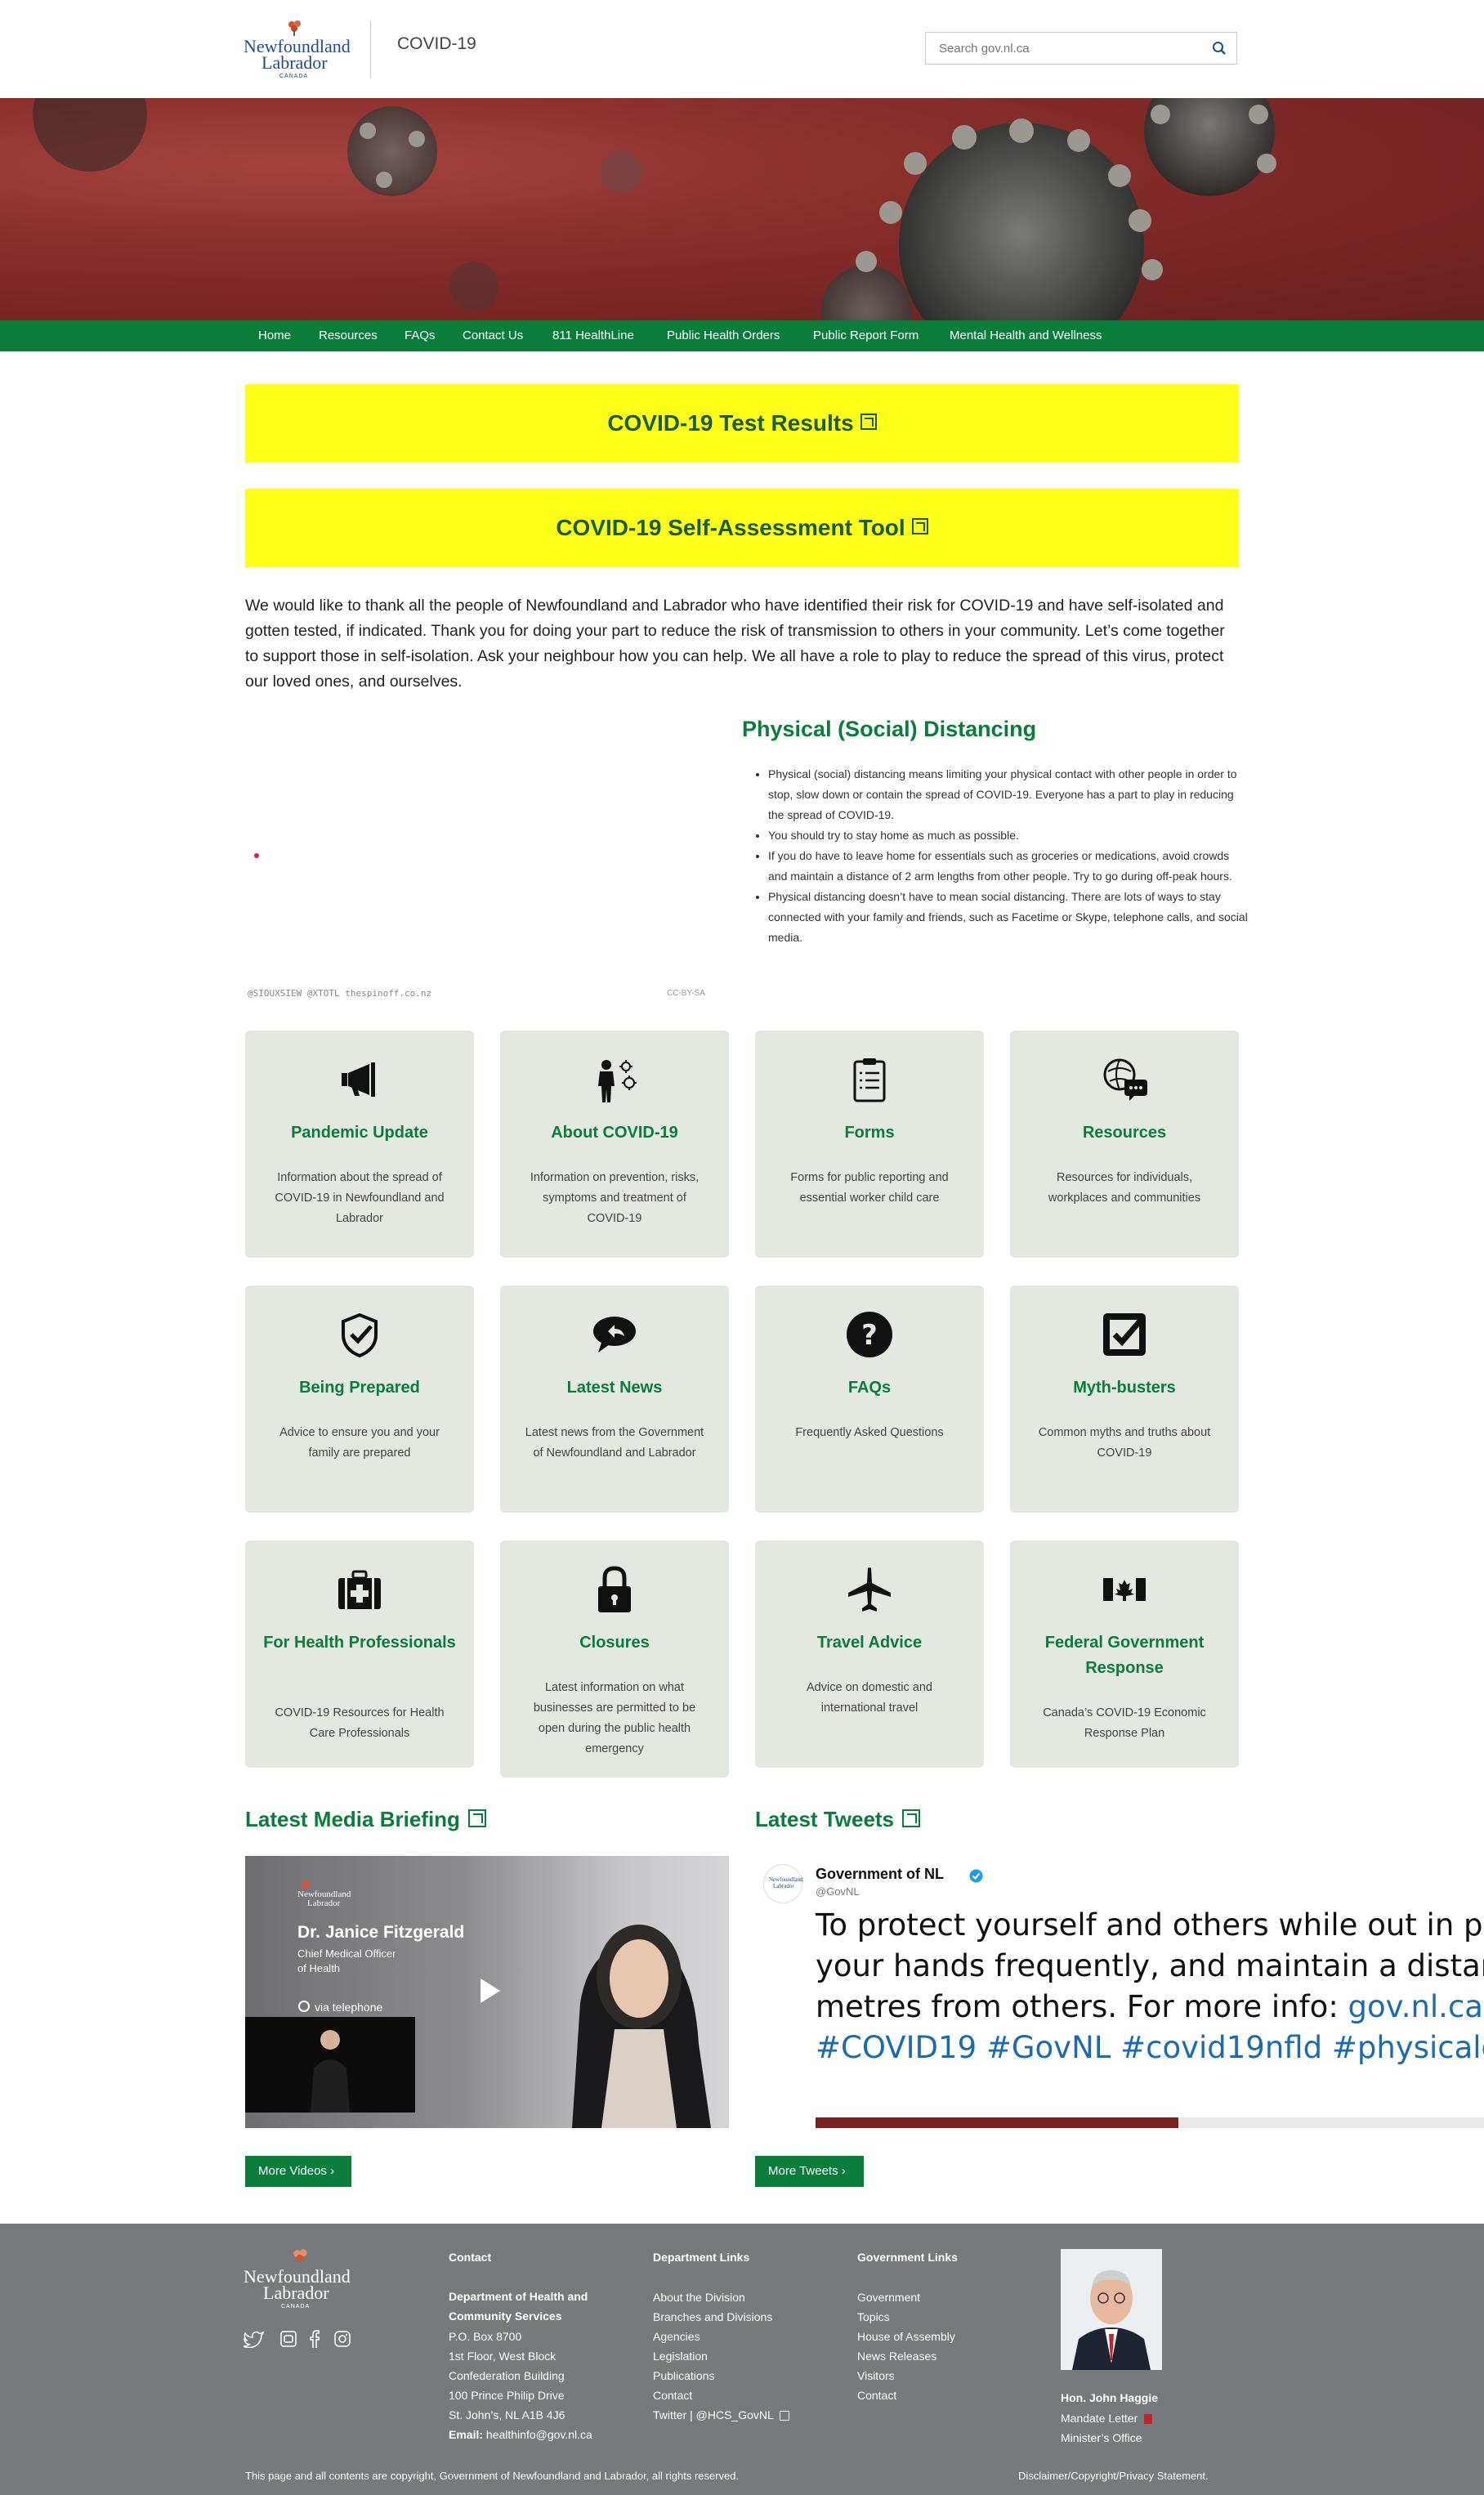  Describe the element at coordinates (676, 2336) in the screenshot. I see `footer-dept-link: Agencies` at that location.